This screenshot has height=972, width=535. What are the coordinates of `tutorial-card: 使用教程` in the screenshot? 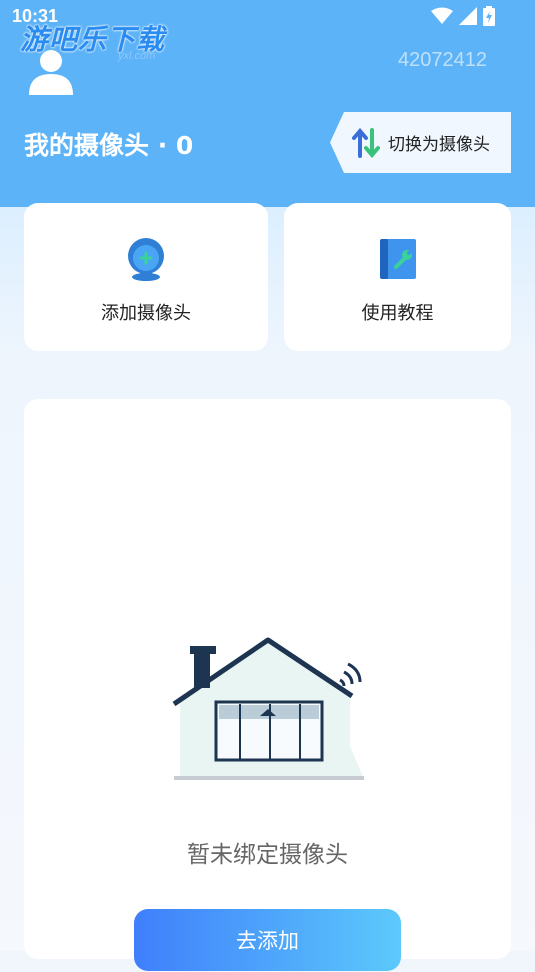 It's located at (397, 277).